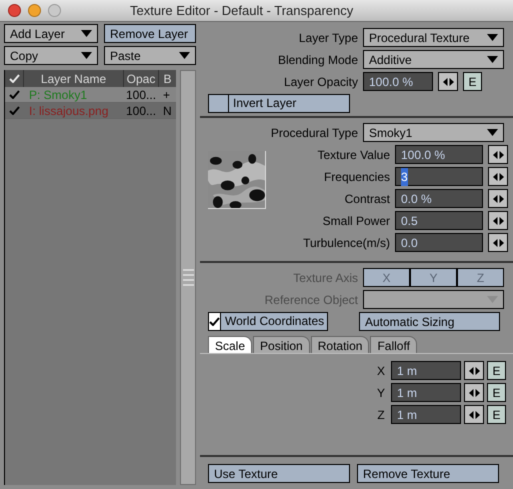 The width and height of the screenshot is (513, 489). I want to click on grip-icon, so click(188, 277).